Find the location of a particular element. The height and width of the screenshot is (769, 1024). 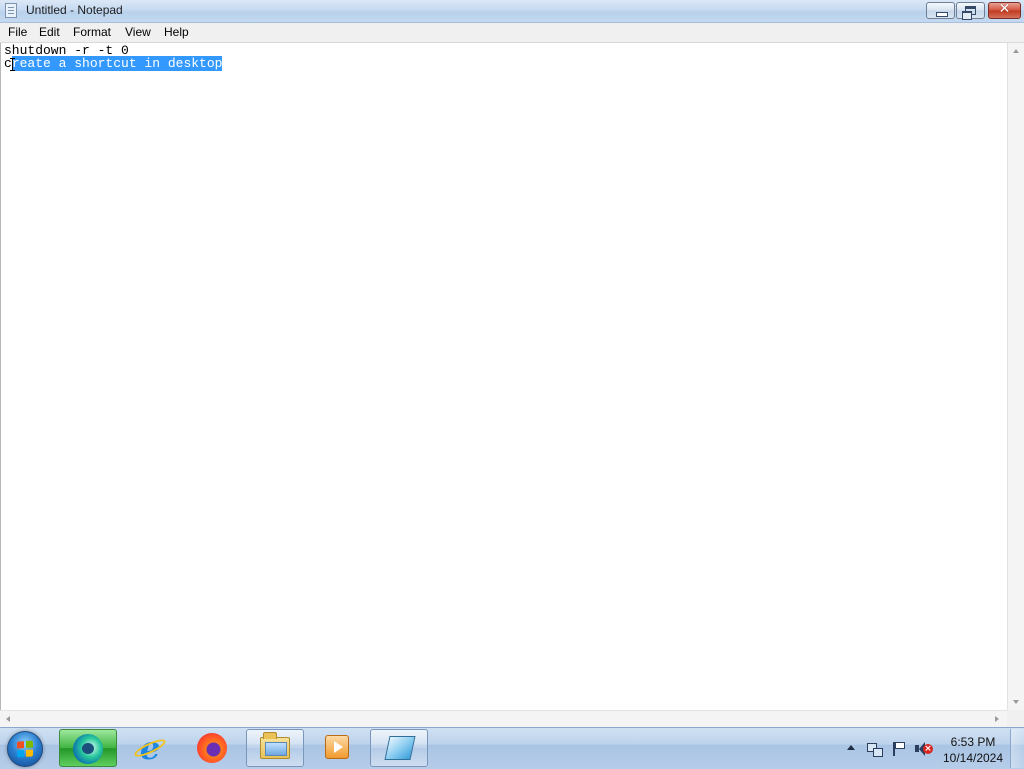

taskbar-internet-explorer: e is located at coordinates (151, 748).